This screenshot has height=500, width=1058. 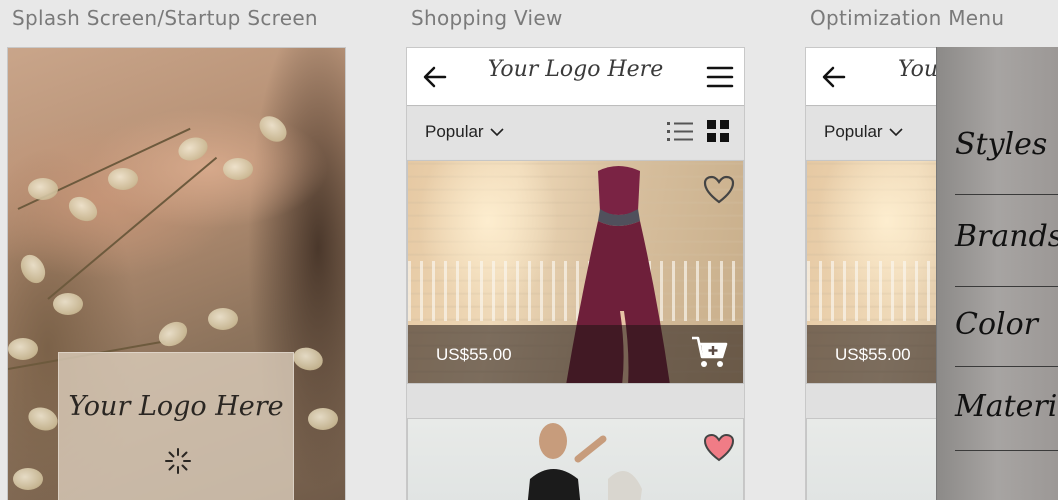 I want to click on model-figure, so click(x=584, y=461).